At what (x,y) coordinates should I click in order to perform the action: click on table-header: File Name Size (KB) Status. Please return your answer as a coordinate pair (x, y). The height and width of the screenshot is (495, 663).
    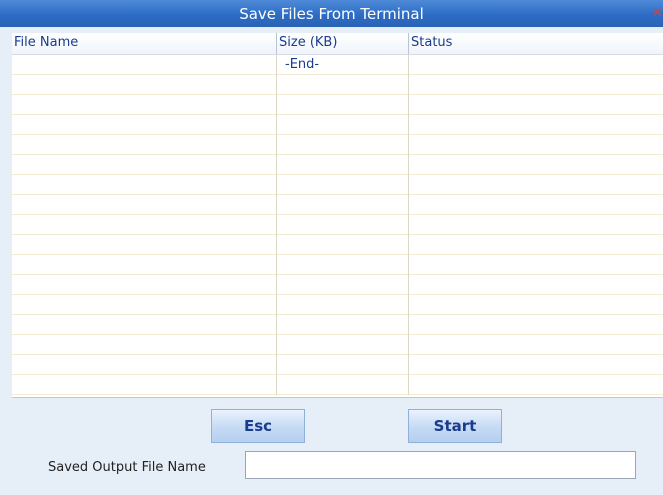
    Looking at the image, I should click on (337, 44).